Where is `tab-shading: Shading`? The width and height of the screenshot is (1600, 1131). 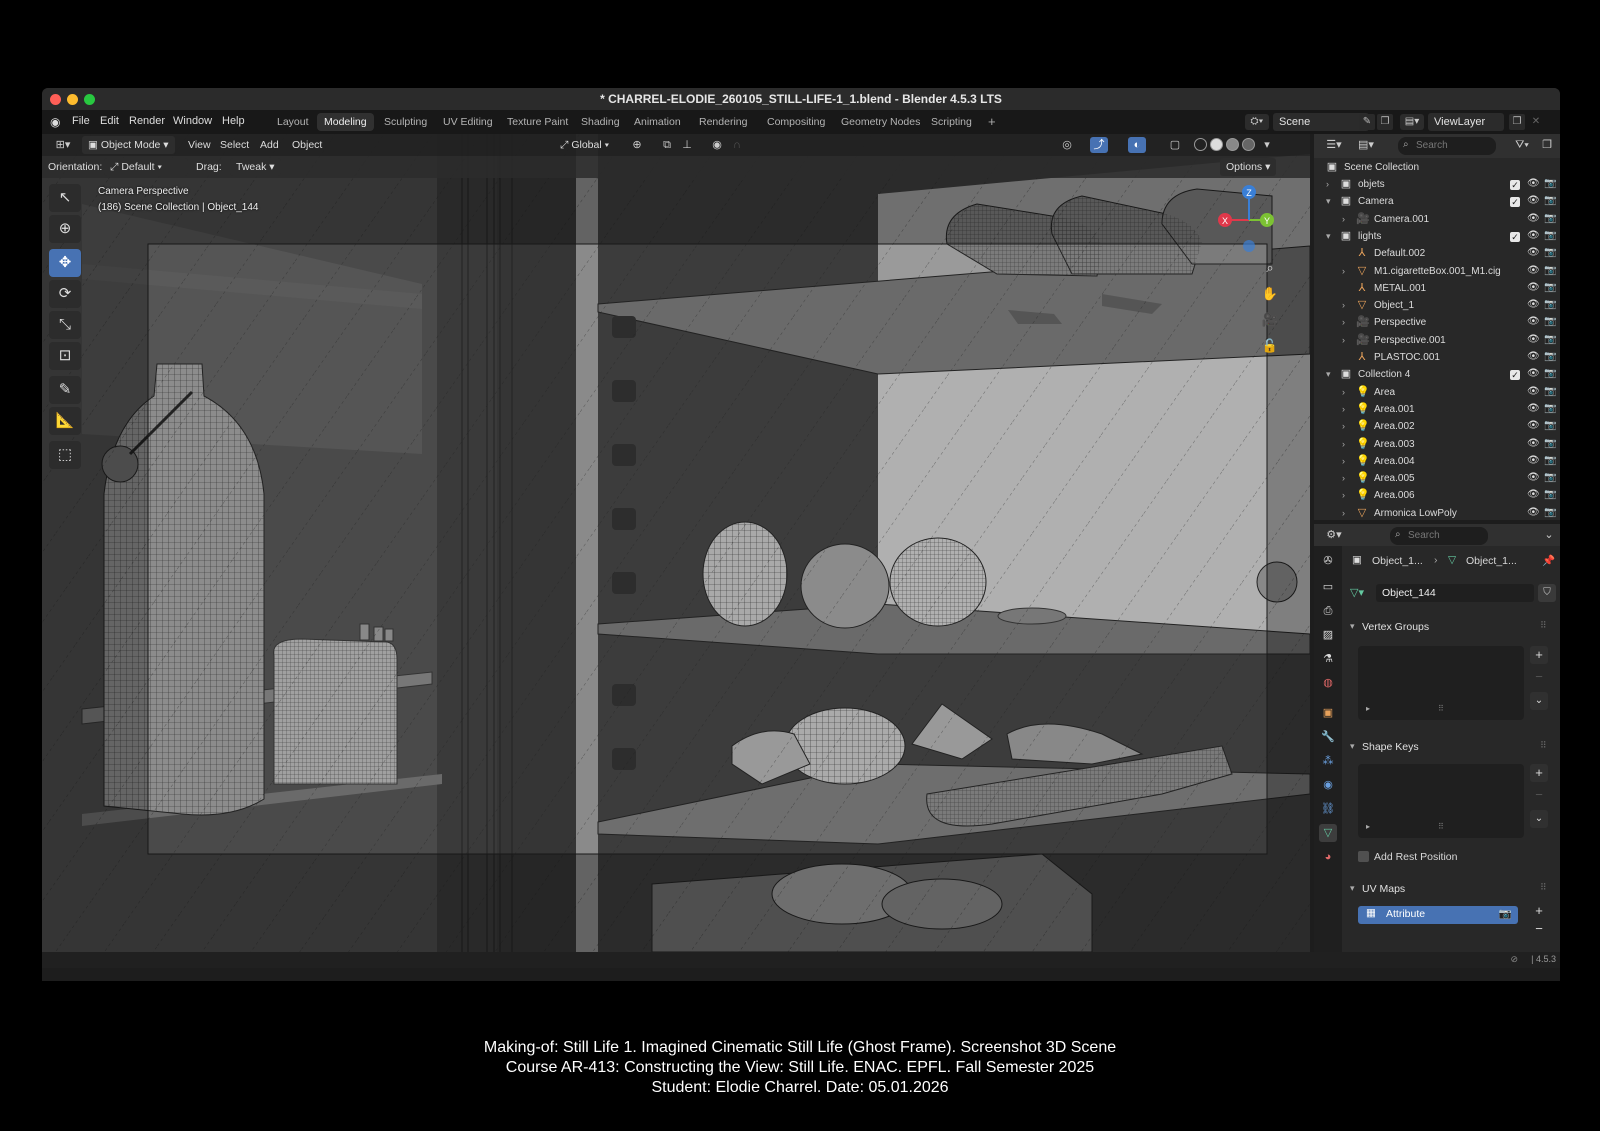 tab-shading: Shading is located at coordinates (600, 122).